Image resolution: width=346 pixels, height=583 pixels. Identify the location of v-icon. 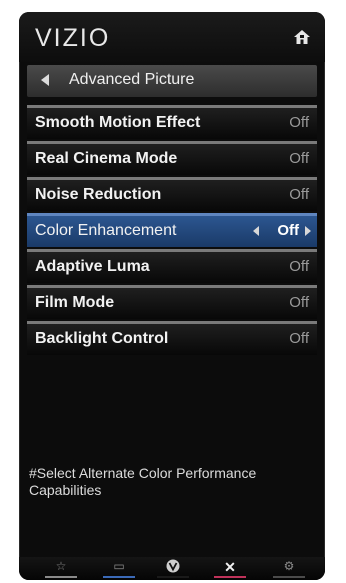
(173, 566).